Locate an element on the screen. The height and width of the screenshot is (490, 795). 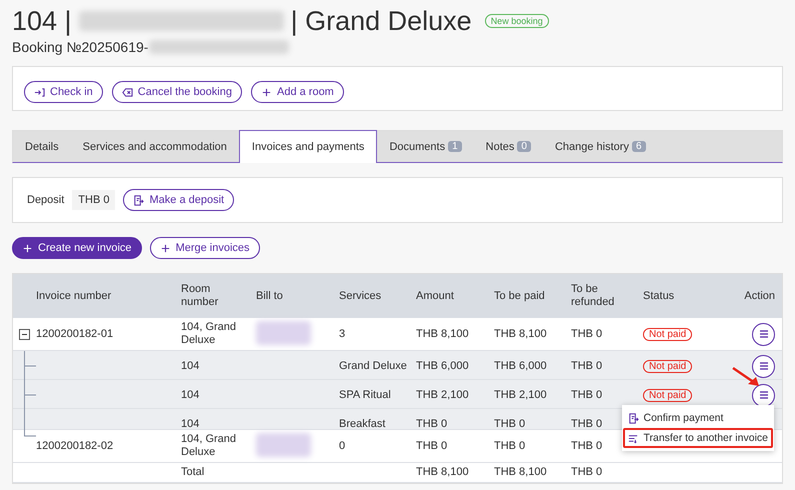
count-badge: 6 is located at coordinates (639, 146).